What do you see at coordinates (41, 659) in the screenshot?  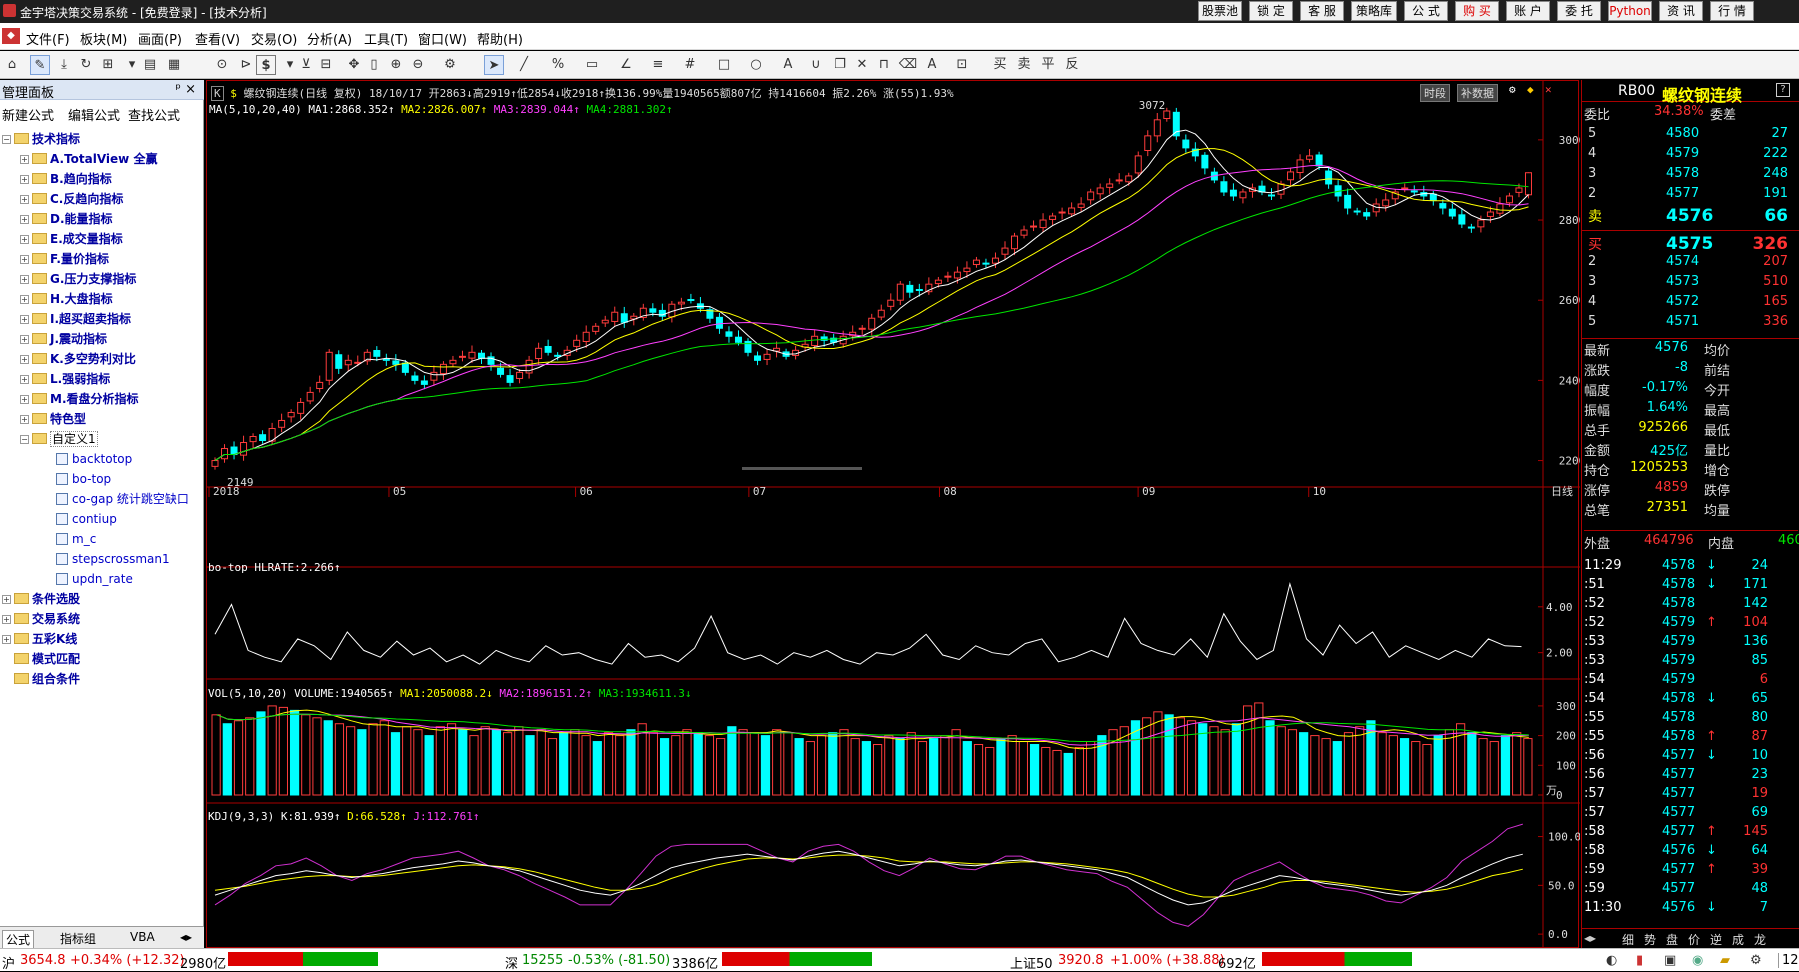 I see `tree-node-pattern: +模式匹配` at bounding box center [41, 659].